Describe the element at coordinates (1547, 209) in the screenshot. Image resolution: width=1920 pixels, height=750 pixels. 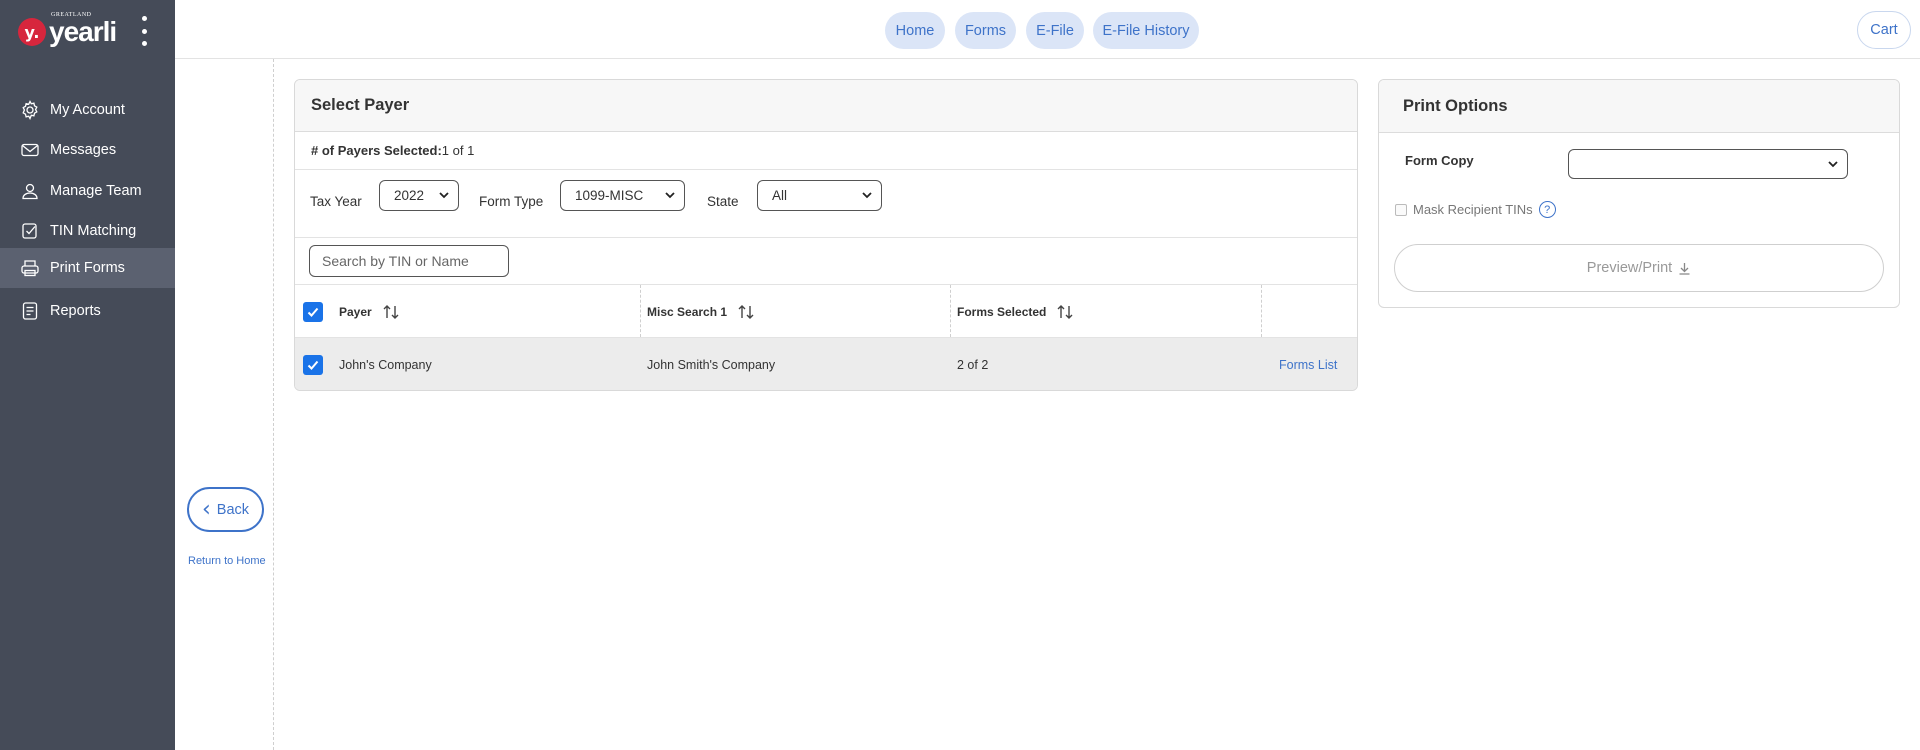
I see `help-icon: ?` at that location.